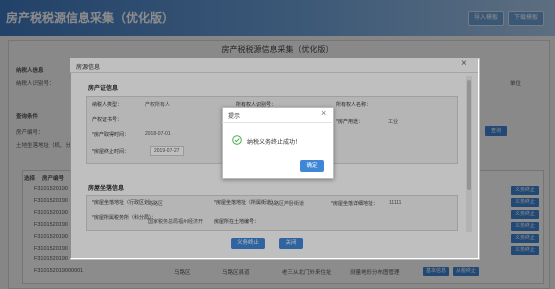 This screenshot has height=289, width=555. I want to click on check-circle-icon, so click(237, 140).